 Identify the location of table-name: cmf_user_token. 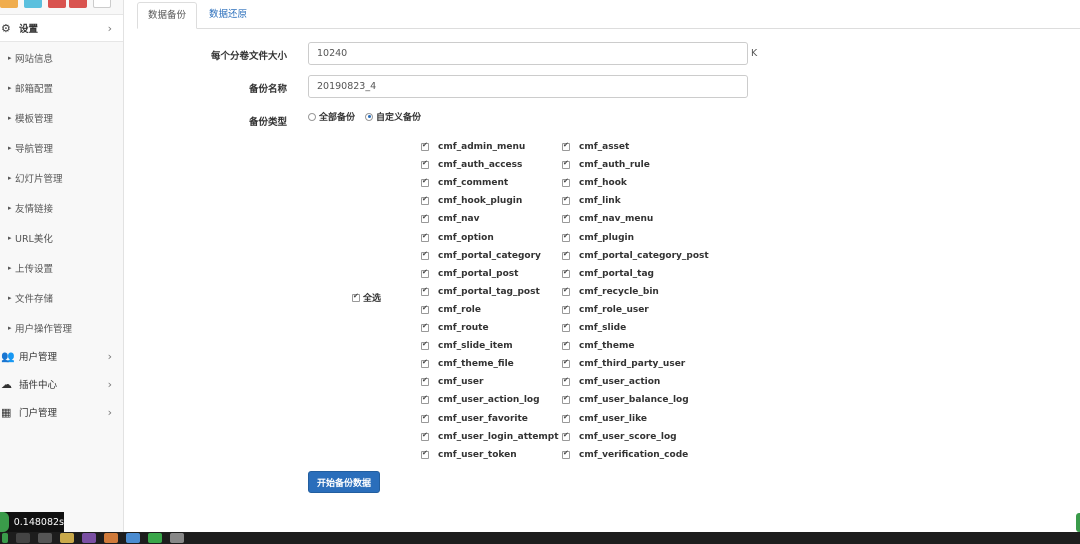
(477, 455).